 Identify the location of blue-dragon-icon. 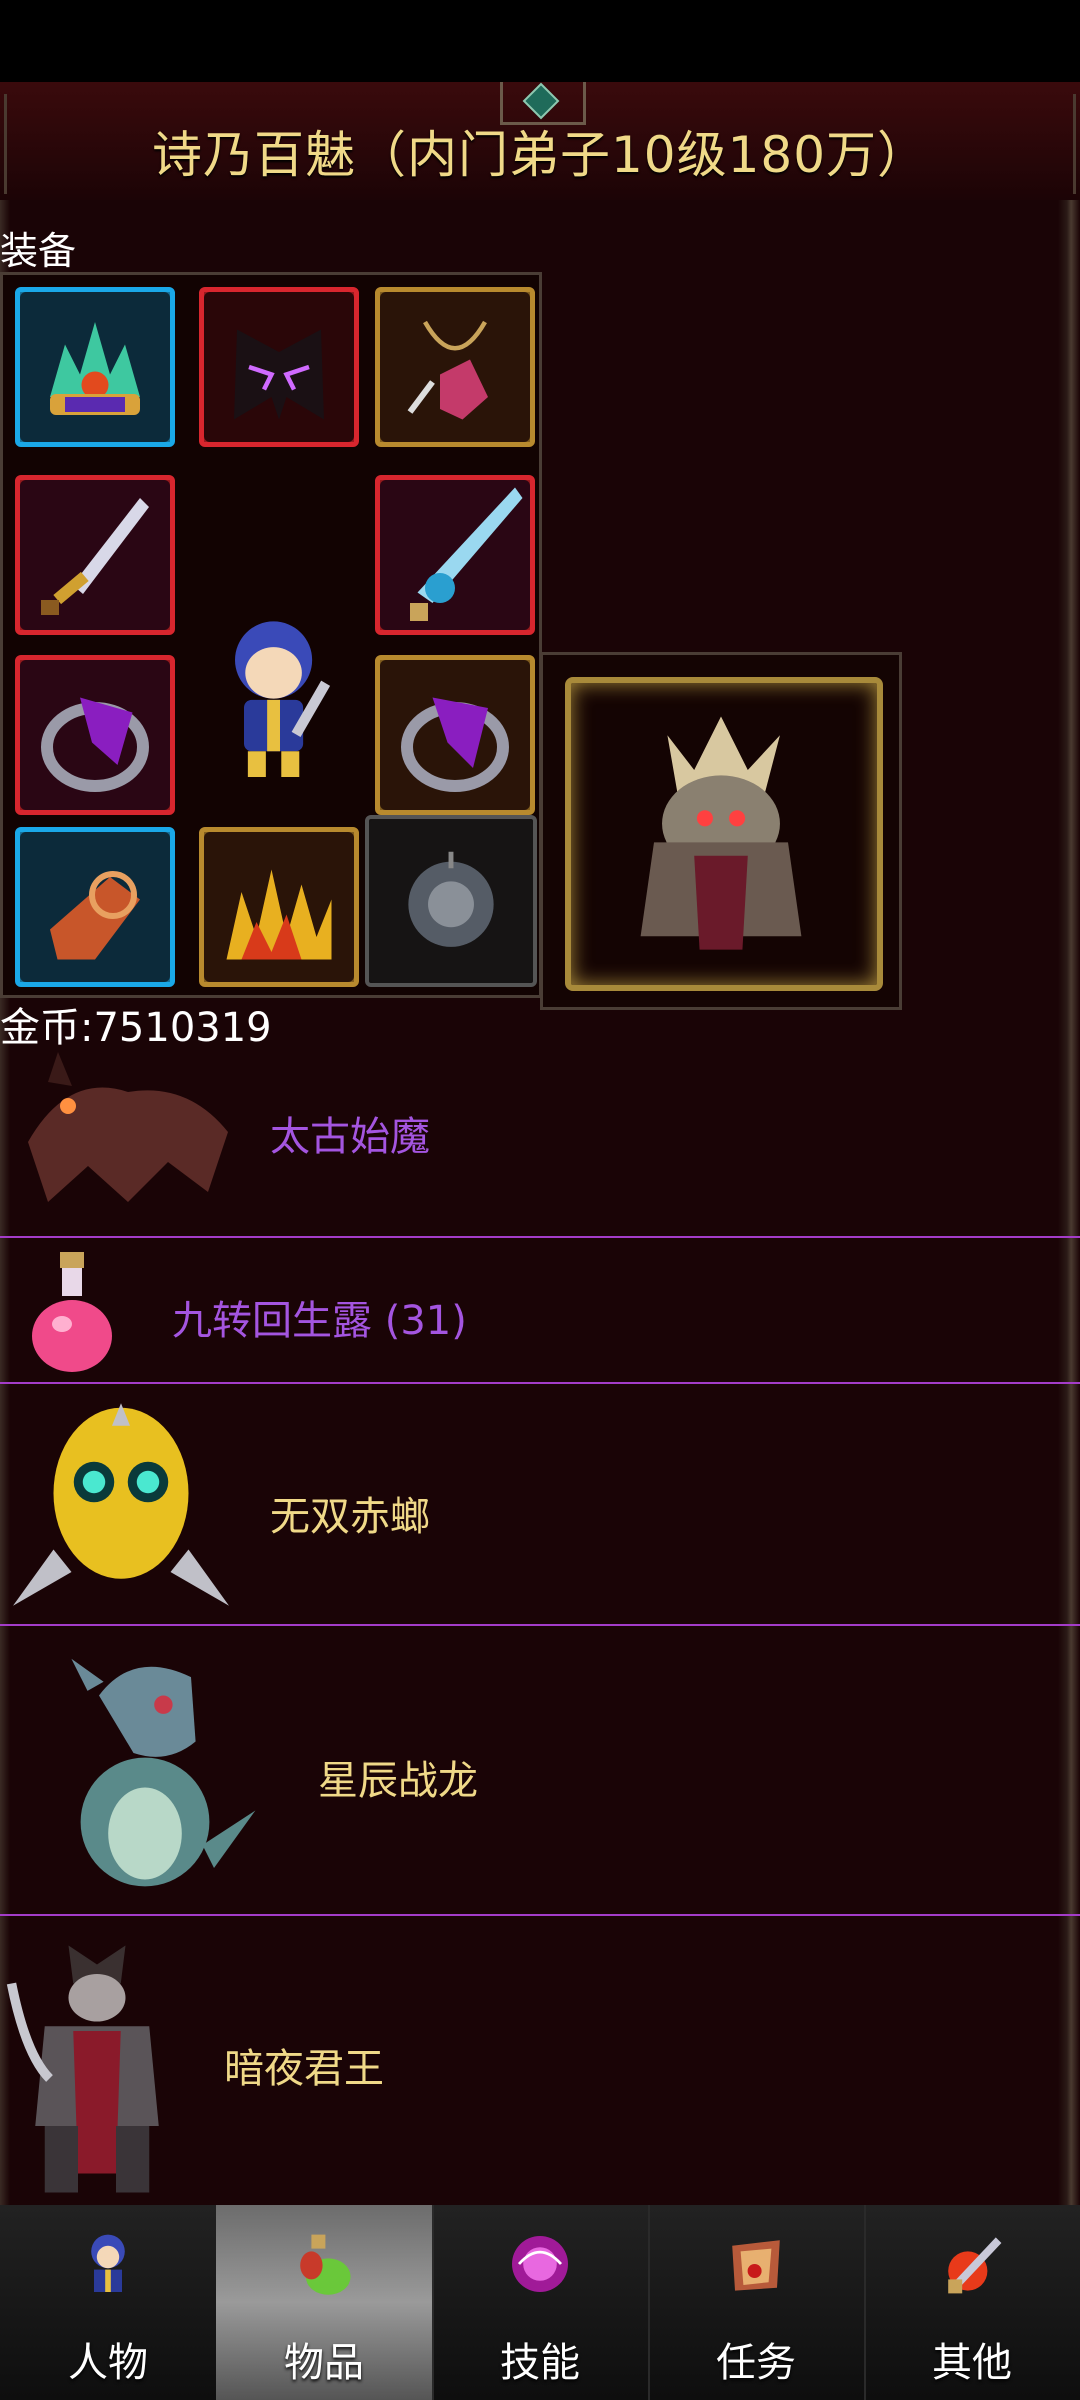
(163, 1772).